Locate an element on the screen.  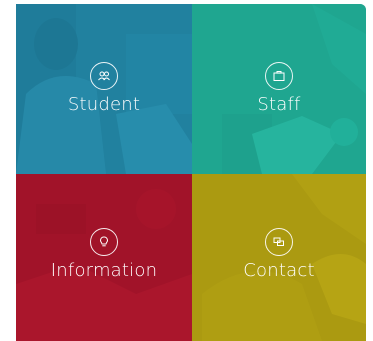
users-icon is located at coordinates (104, 76).